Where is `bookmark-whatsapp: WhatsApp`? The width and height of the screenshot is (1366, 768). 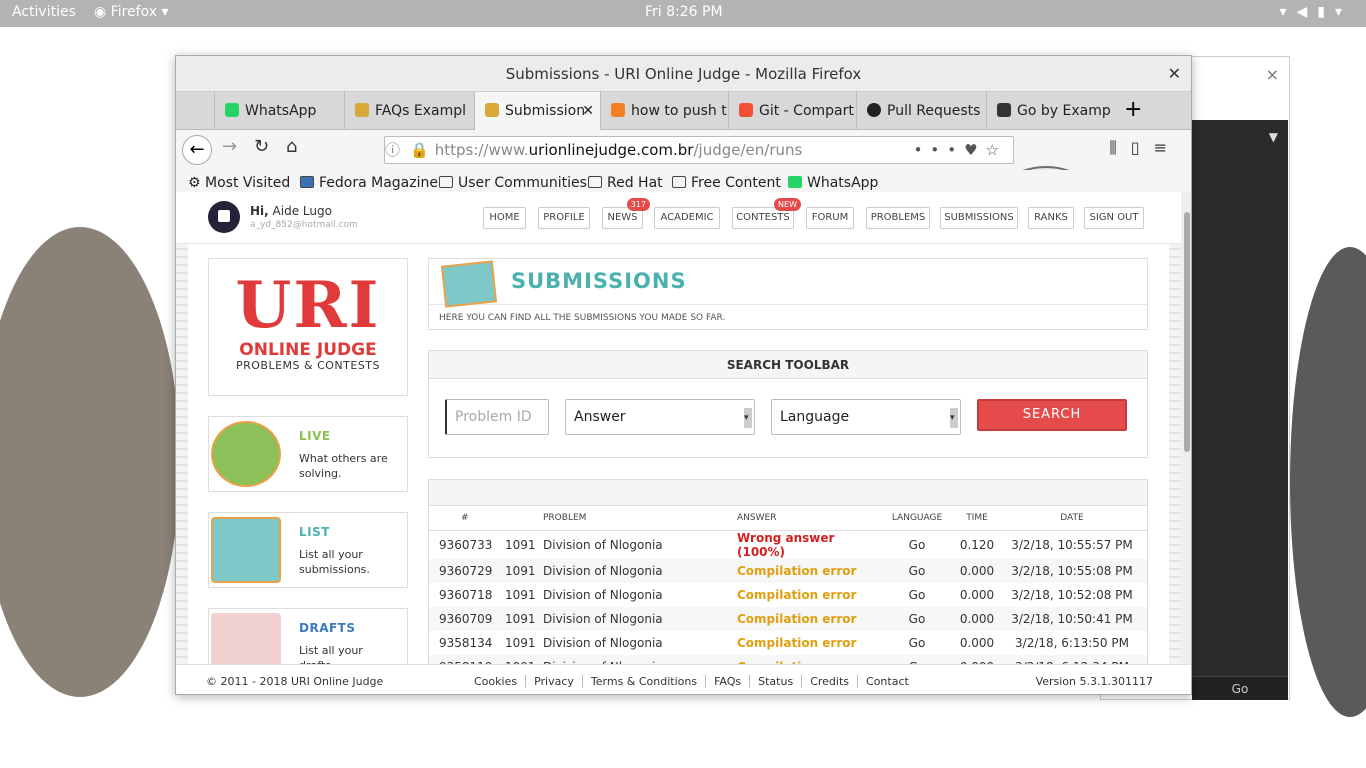
bookmark-whatsapp: WhatsApp is located at coordinates (833, 183).